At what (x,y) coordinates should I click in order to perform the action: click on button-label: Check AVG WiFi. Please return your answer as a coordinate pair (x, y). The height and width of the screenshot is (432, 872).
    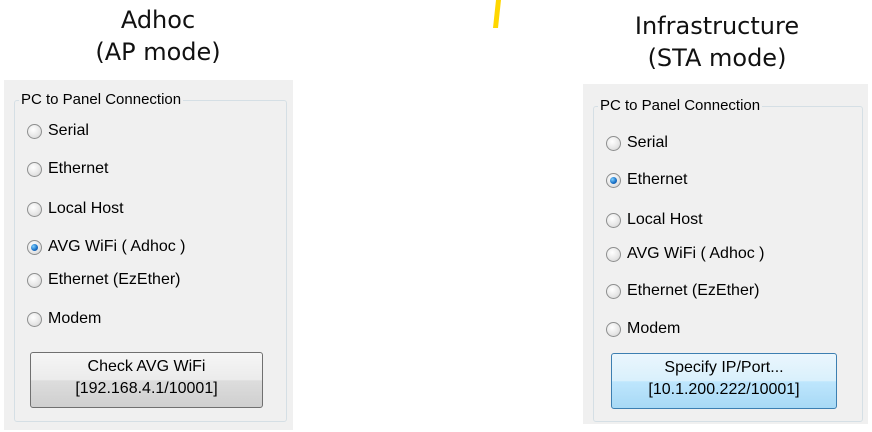
    Looking at the image, I should click on (146, 366).